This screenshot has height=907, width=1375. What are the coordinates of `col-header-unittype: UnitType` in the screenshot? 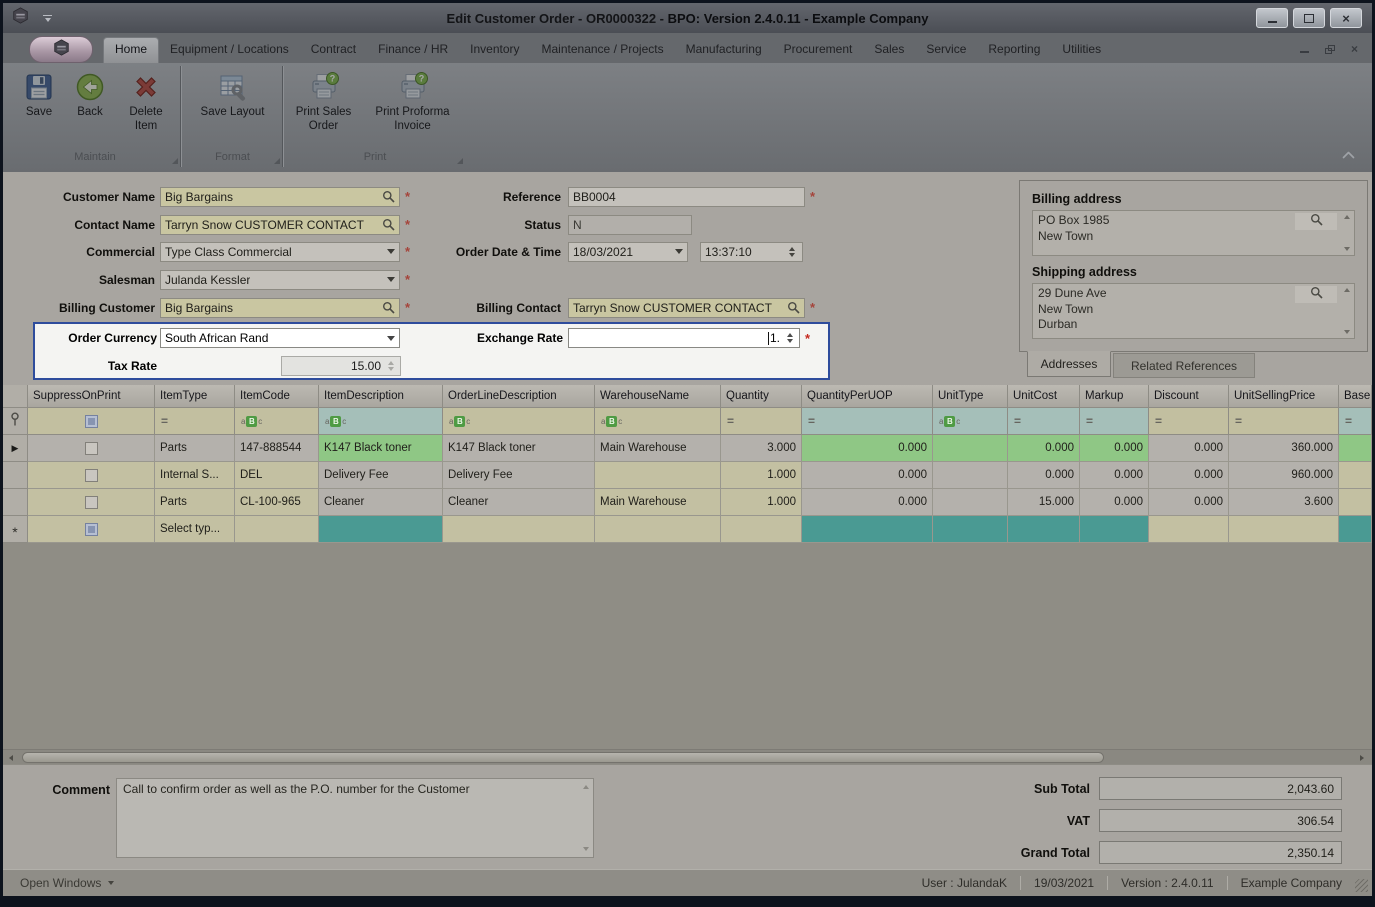 It's located at (970, 396).